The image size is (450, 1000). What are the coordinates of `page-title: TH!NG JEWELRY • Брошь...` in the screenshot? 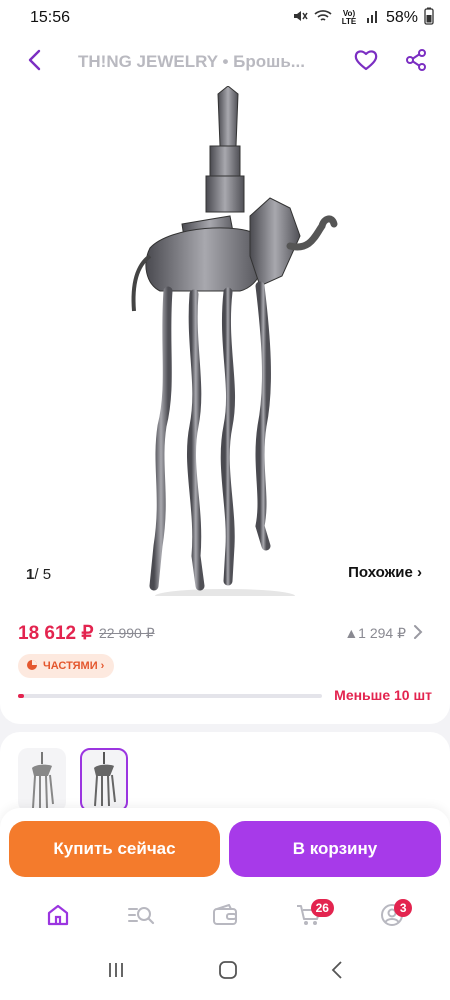 It's located at (191, 61).